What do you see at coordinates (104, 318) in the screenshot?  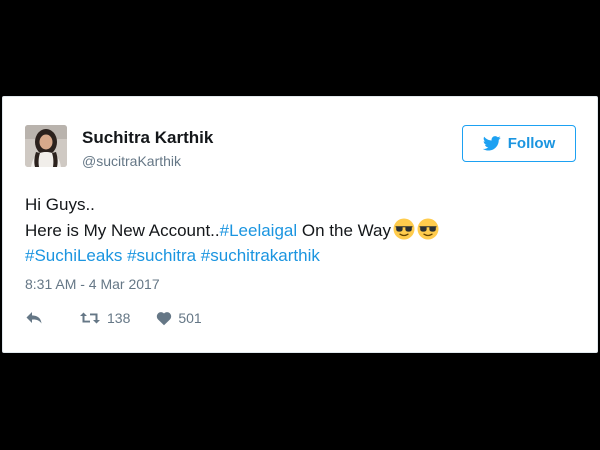 I see `retweet-button: 138` at bounding box center [104, 318].